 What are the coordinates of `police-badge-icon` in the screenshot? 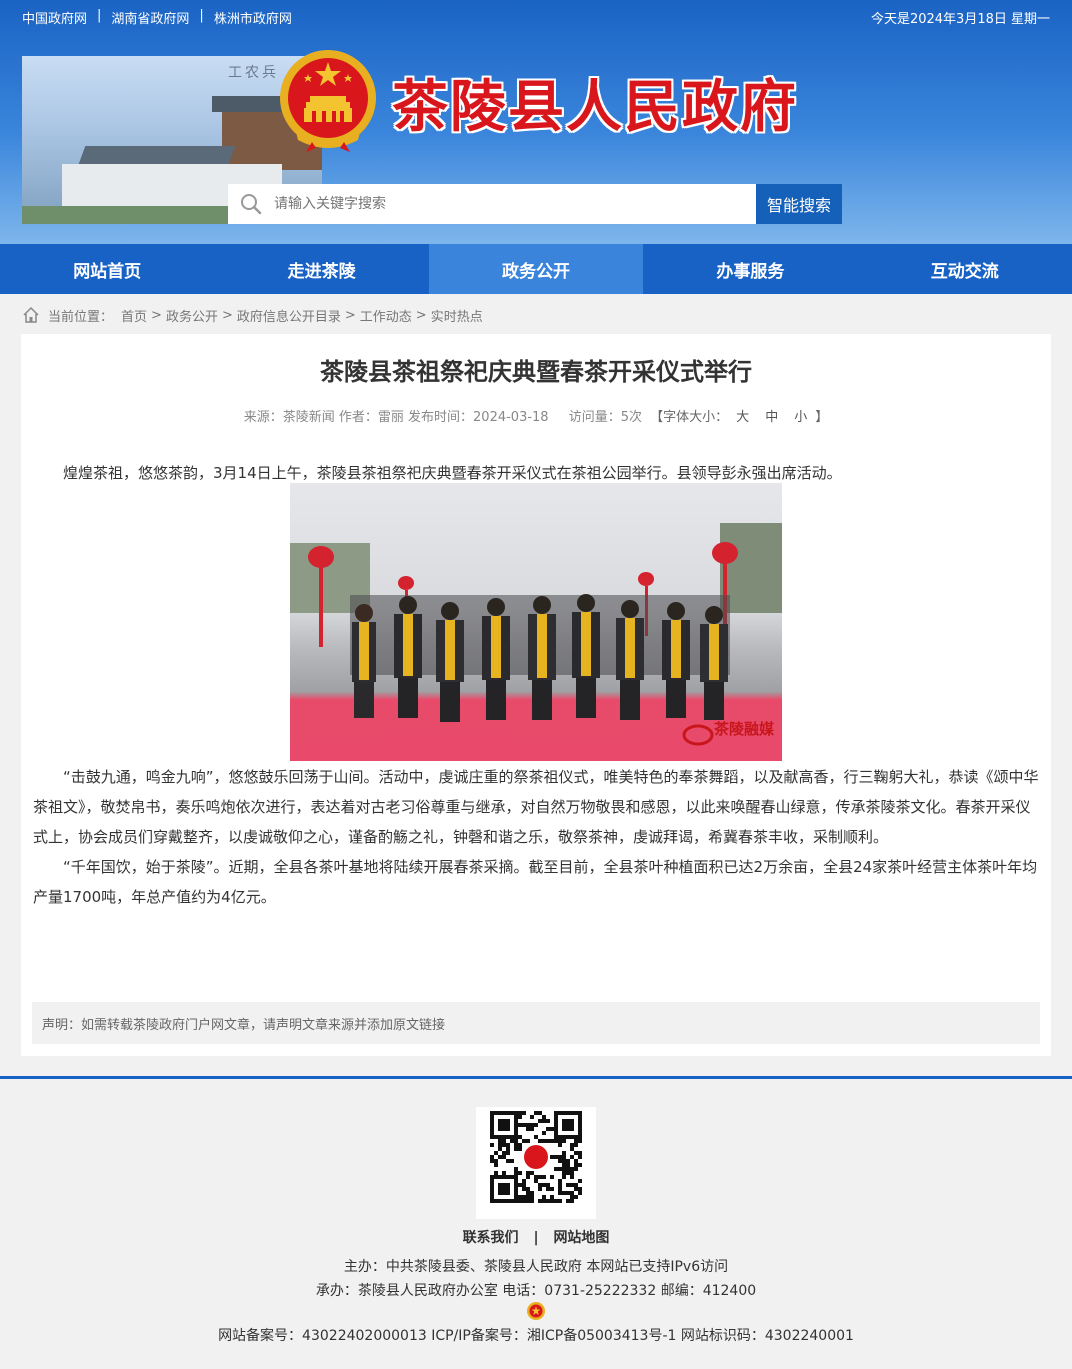 It's located at (536, 1311).